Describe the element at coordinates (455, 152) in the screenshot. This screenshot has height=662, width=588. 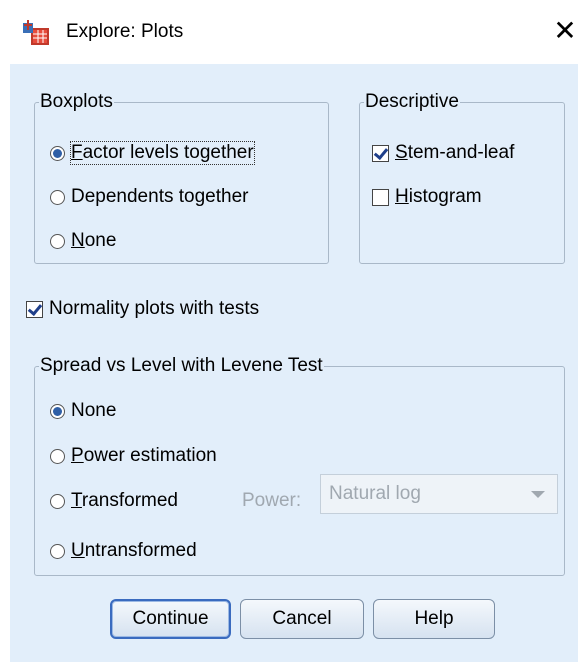
I see `checkbox-label: Stem-and-leaf` at that location.